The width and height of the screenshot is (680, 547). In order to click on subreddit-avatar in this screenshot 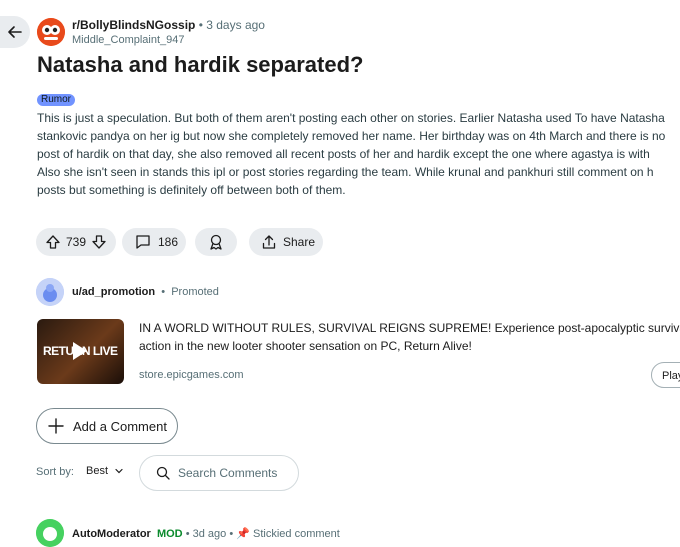, I will do `click(51, 32)`.